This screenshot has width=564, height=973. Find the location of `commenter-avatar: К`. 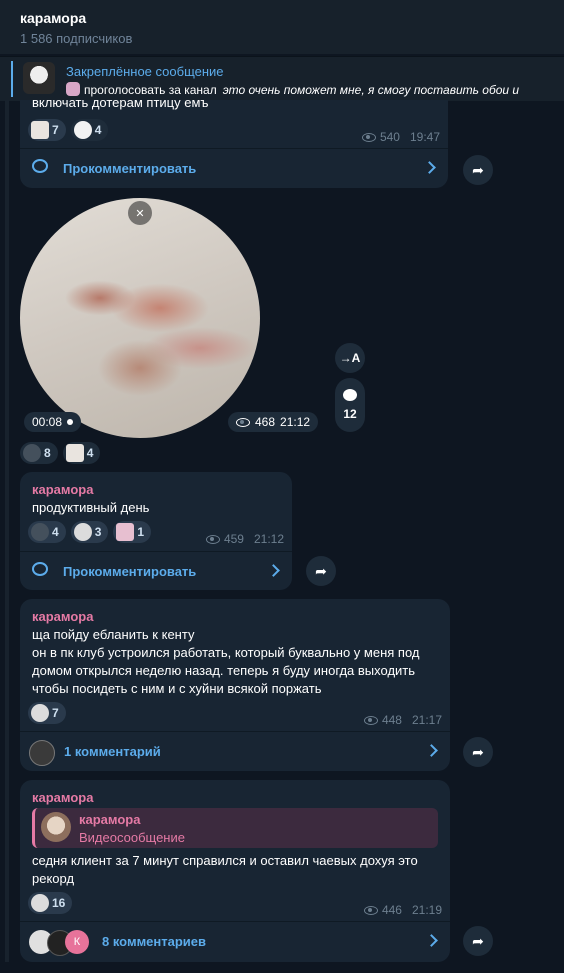

commenter-avatar: К is located at coordinates (77, 942).